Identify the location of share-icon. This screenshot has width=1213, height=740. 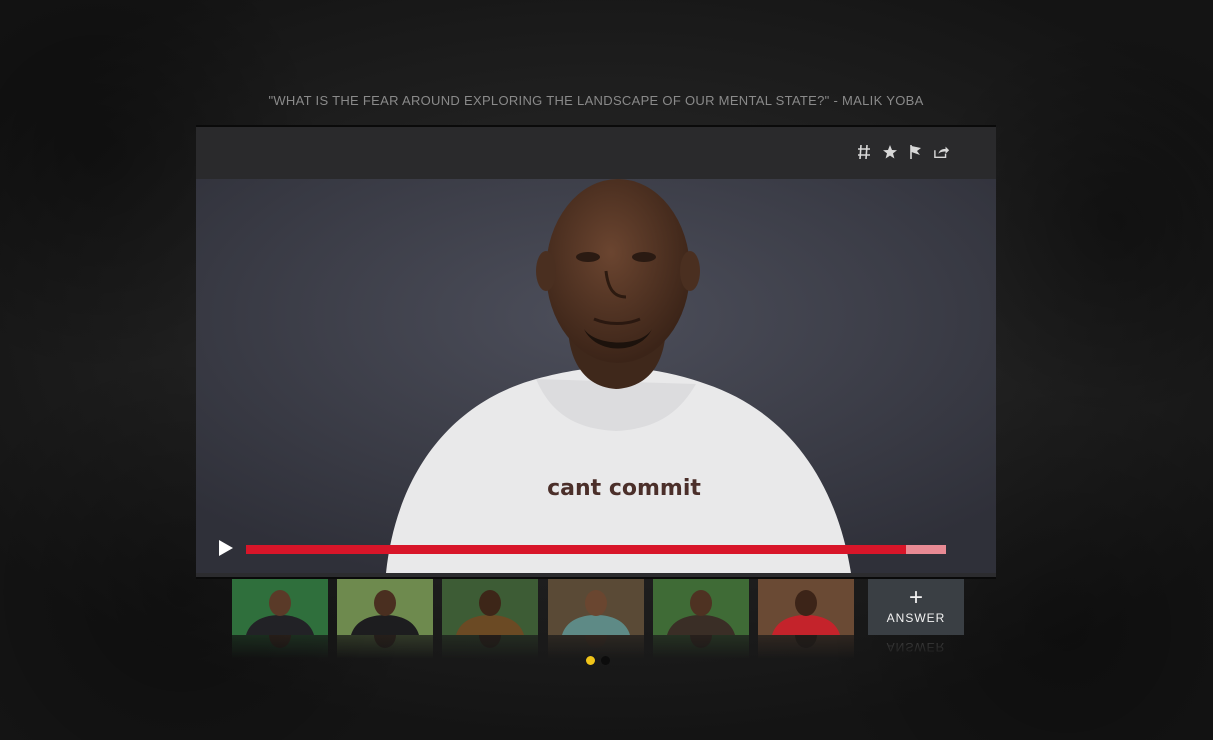
(942, 152).